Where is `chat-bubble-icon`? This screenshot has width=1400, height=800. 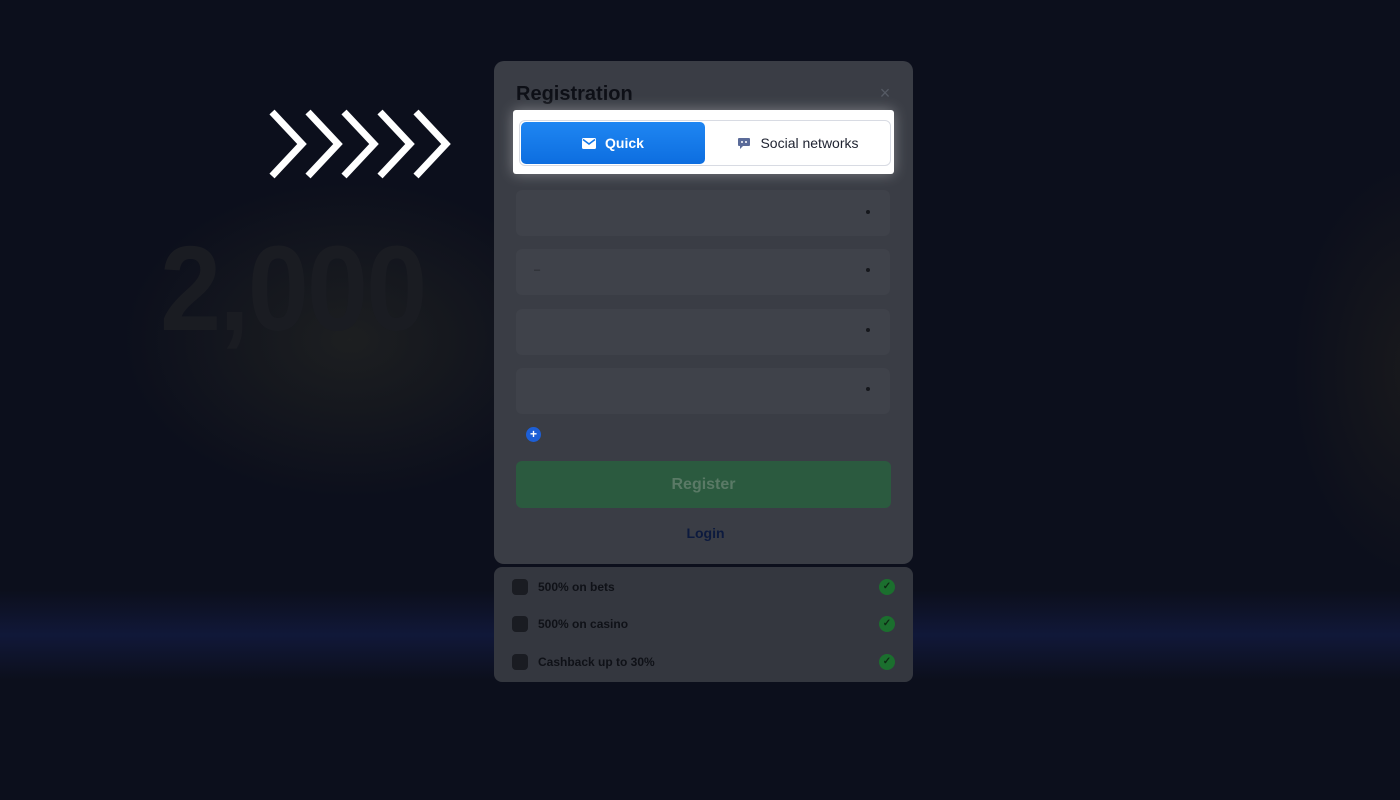
chat-bubble-icon is located at coordinates (744, 143).